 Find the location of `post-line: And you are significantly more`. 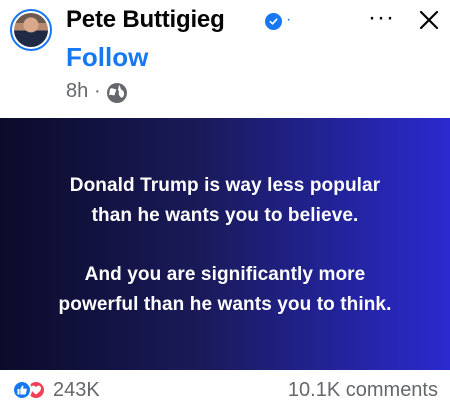

post-line: And you are significantly more is located at coordinates (225, 274).